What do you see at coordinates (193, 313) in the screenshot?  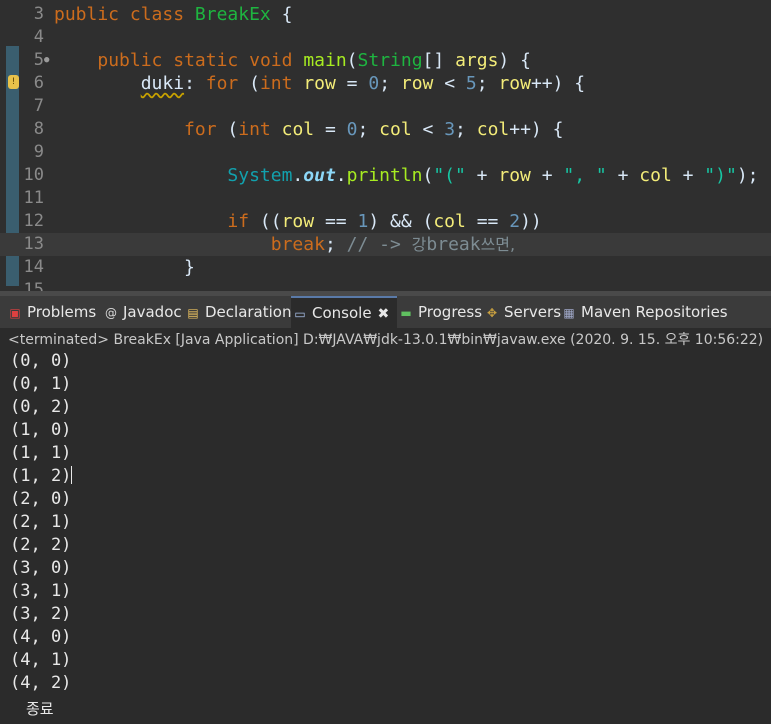 I see `declaration-icon: ▤` at bounding box center [193, 313].